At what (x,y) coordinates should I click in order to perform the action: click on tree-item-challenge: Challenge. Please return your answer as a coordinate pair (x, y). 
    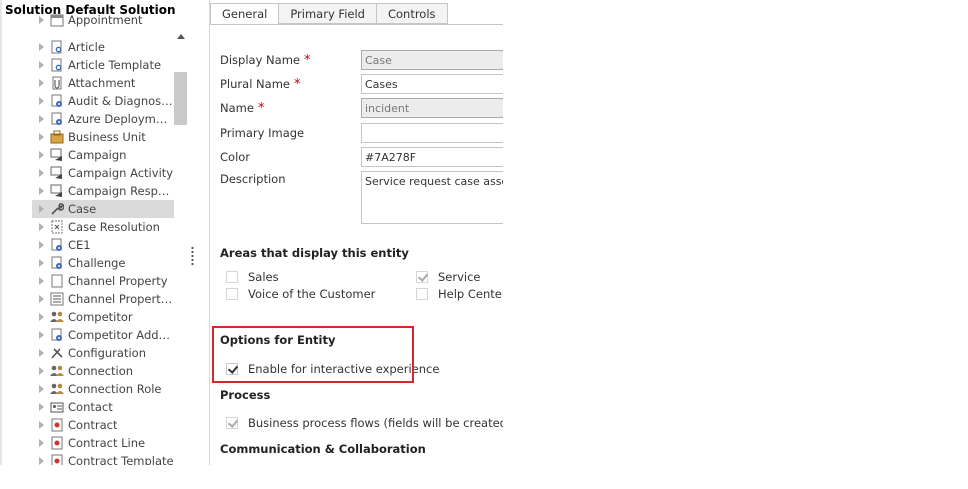
    Looking at the image, I should click on (103, 263).